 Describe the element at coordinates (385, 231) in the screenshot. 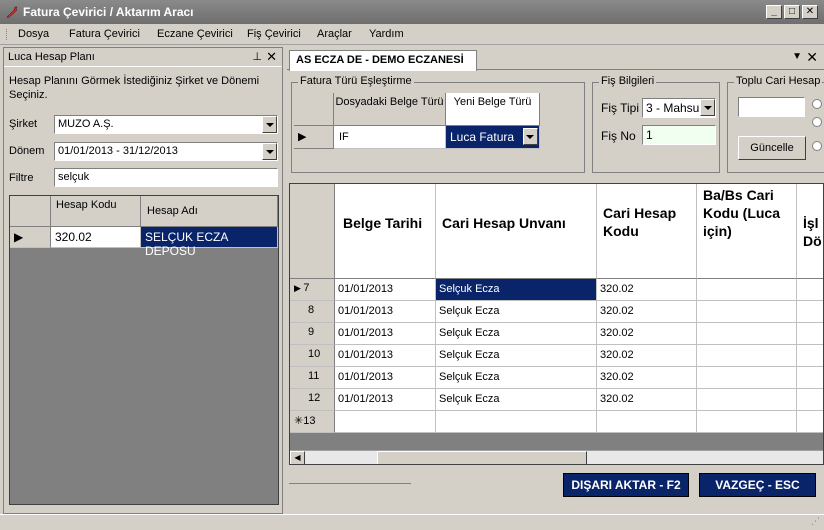

I see `belge-tarihi-header: Belge Tarihi` at that location.